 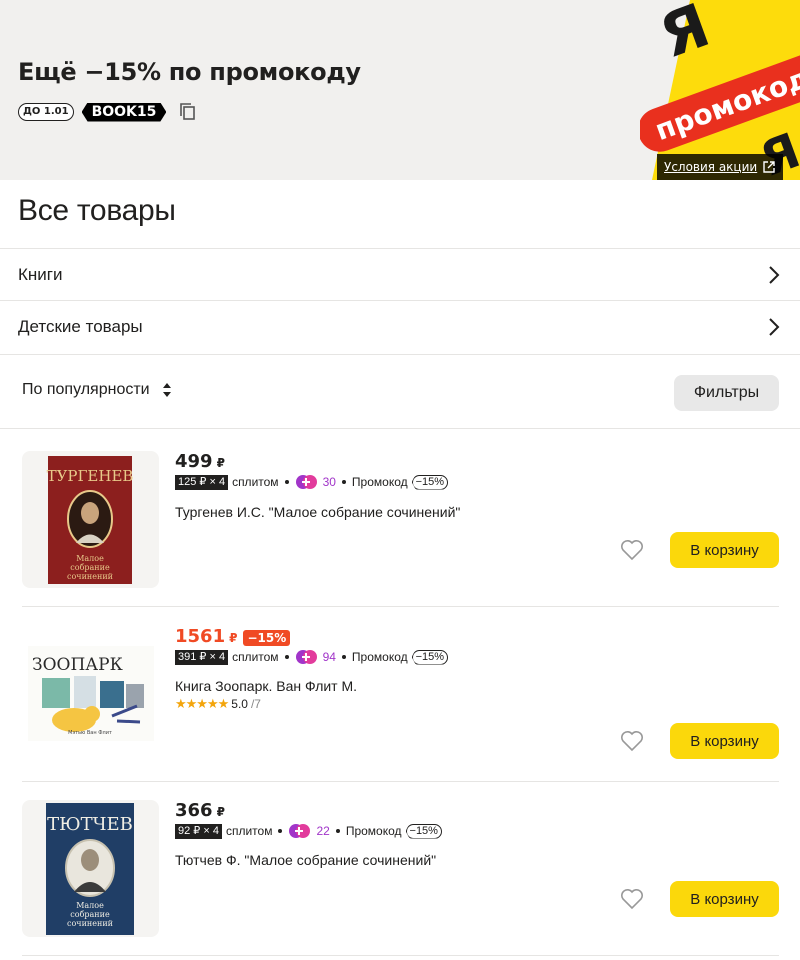 I want to click on rating-value: 5.0, so click(x=239, y=704).